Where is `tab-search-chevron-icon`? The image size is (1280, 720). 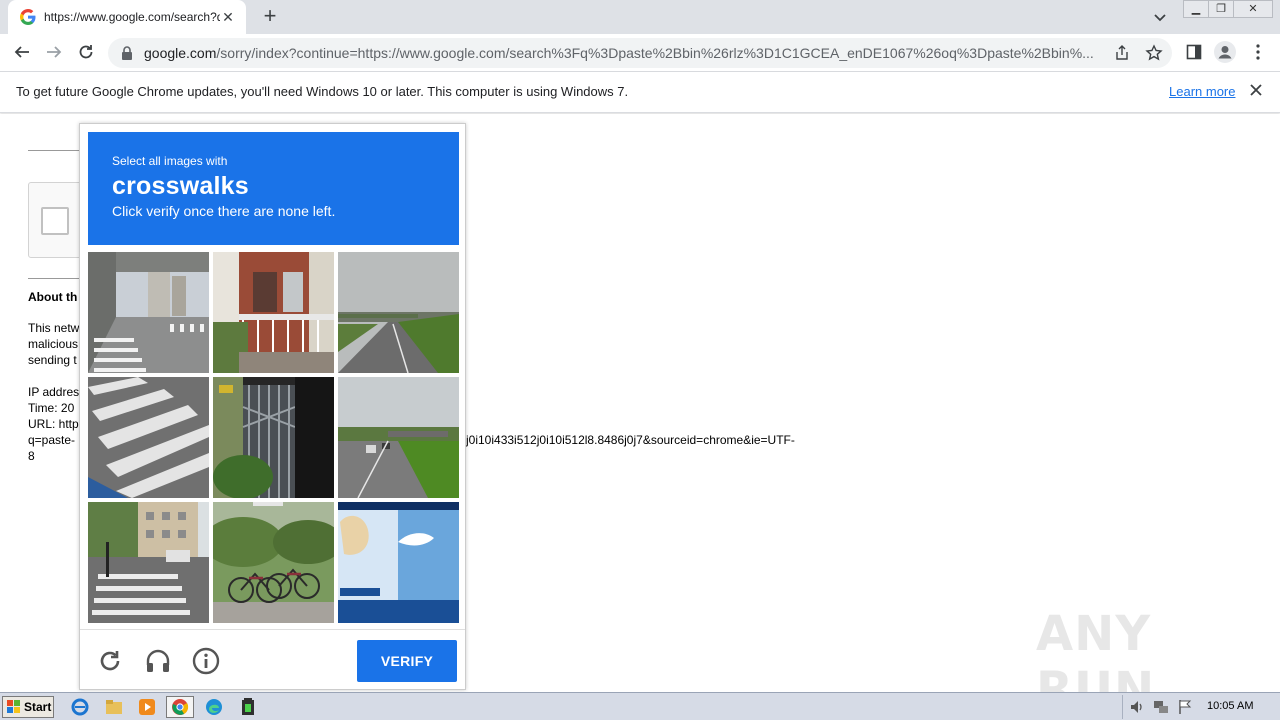
tab-search-chevron-icon is located at coordinates (1160, 17).